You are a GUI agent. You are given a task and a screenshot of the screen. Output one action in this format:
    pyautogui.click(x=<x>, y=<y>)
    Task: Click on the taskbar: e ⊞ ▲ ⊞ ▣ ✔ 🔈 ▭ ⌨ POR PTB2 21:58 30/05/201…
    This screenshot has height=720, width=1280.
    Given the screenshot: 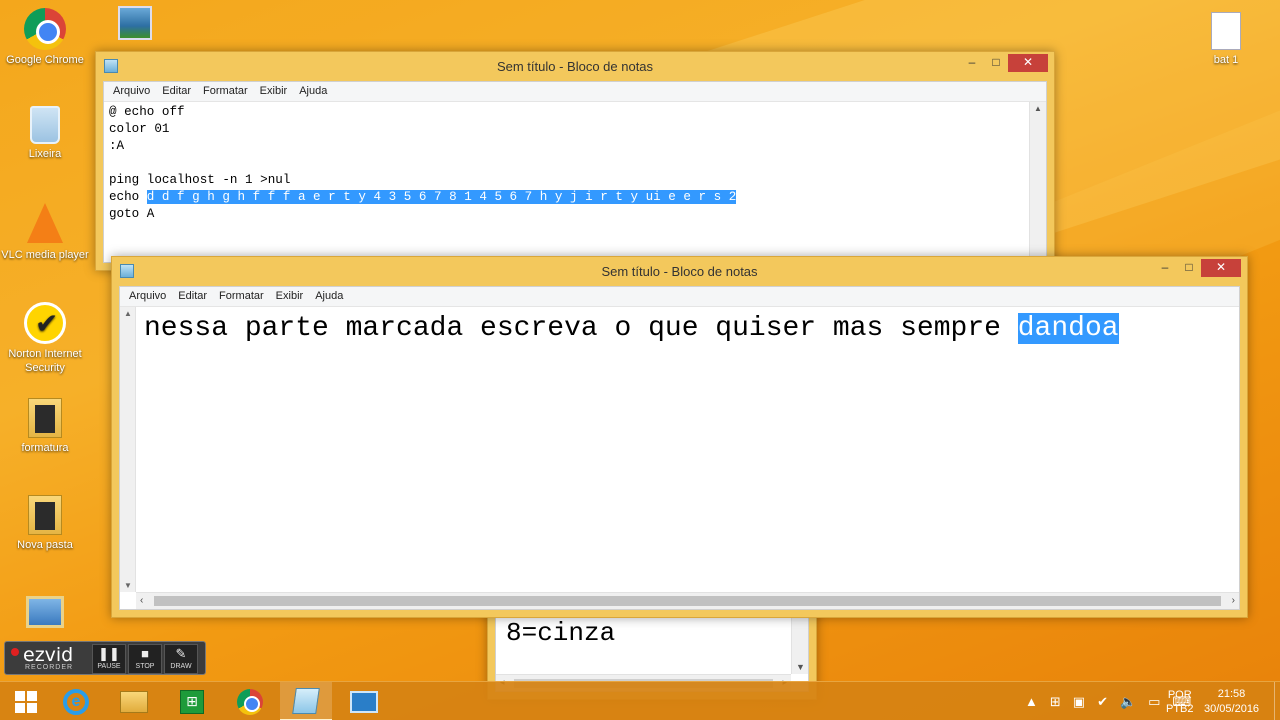 What is the action you would take?
    pyautogui.click(x=640, y=700)
    